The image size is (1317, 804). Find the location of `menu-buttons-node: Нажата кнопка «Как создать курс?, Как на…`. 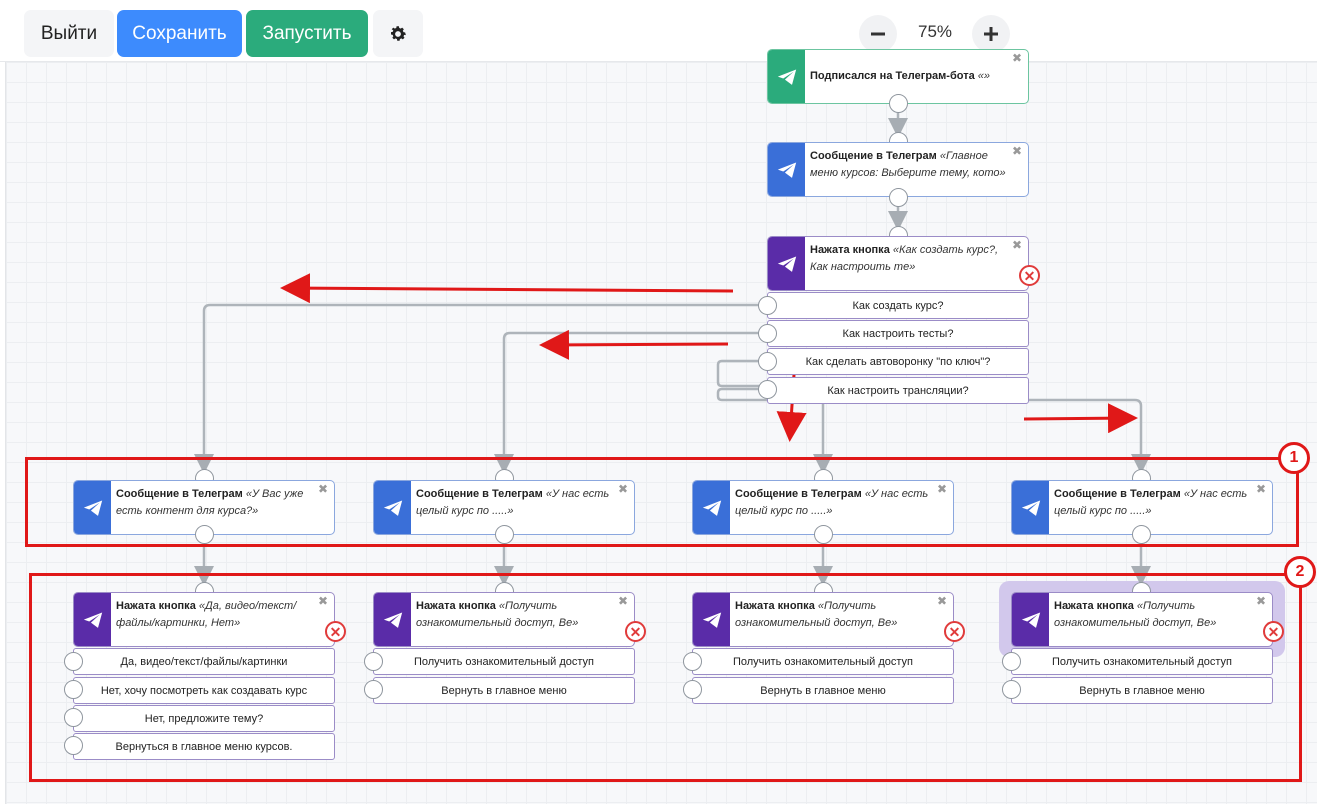

menu-buttons-node: Нажата кнопка «Как создать курс?, Как на… is located at coordinates (898, 263).